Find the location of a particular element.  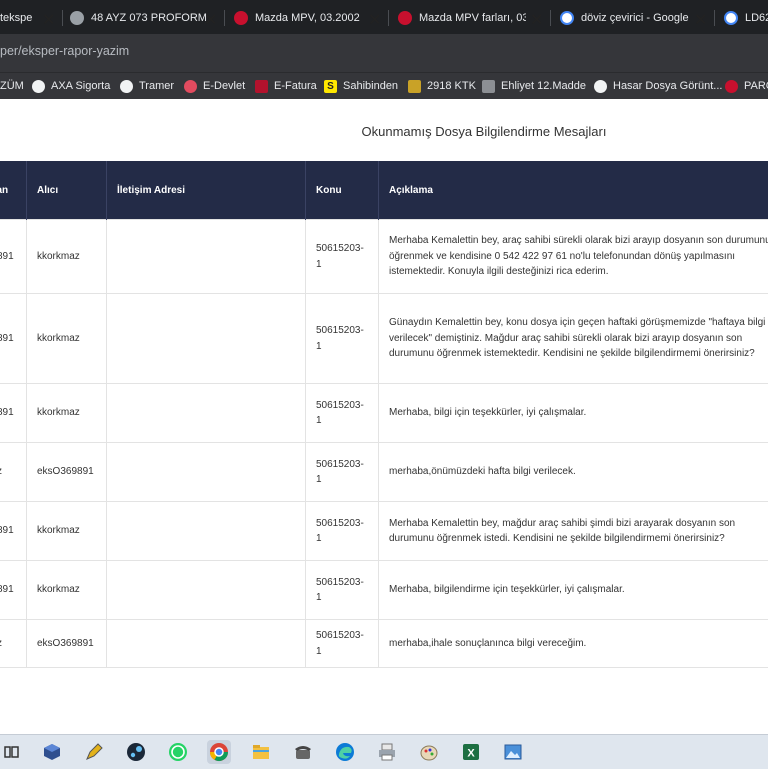

address-bar: per/eksper-rapor-yazim is located at coordinates (384, 53).